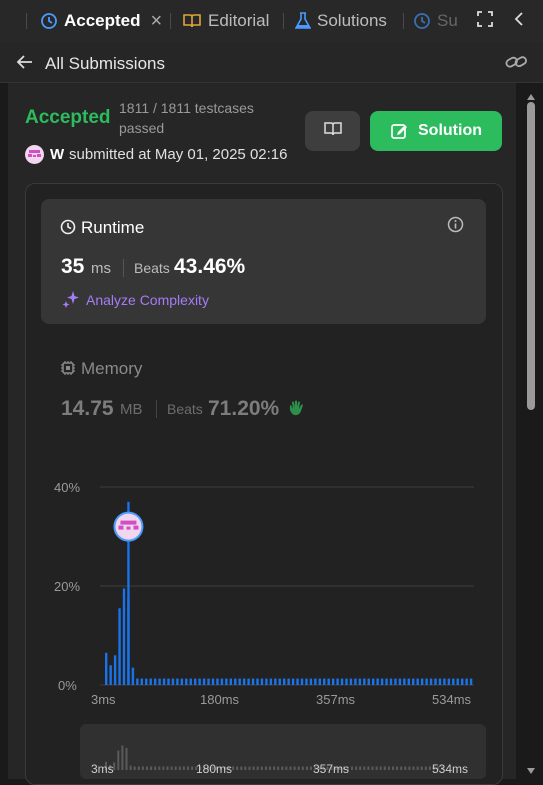 Image resolution: width=543 pixels, height=785 pixels. I want to click on username: W, so click(57, 154).